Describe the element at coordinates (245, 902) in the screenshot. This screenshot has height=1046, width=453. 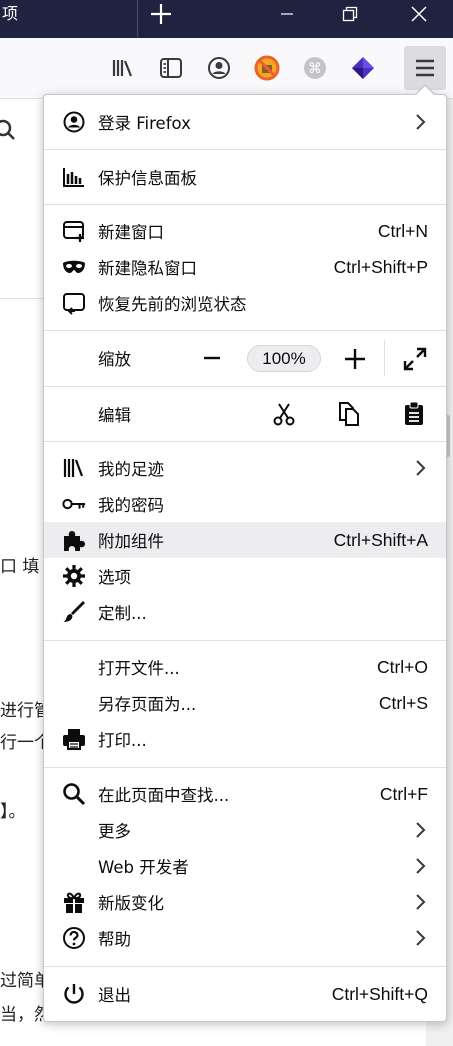
I see `menu-whats-new: 新版变化` at that location.